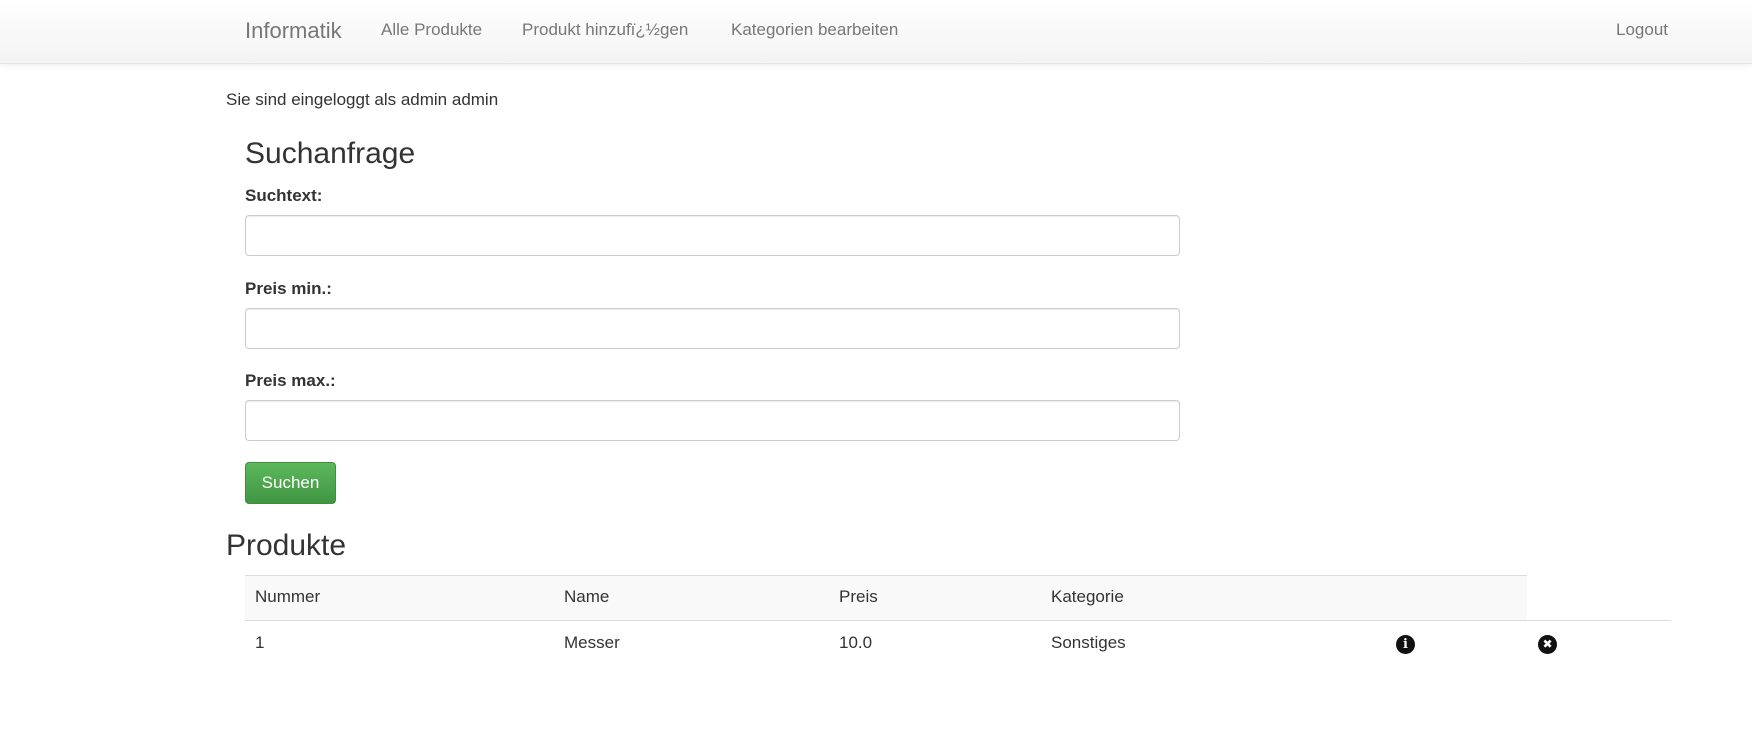 This screenshot has height=742, width=1752. What do you see at coordinates (288, 288) in the screenshot?
I see `price-min-label: Preis min.:` at bounding box center [288, 288].